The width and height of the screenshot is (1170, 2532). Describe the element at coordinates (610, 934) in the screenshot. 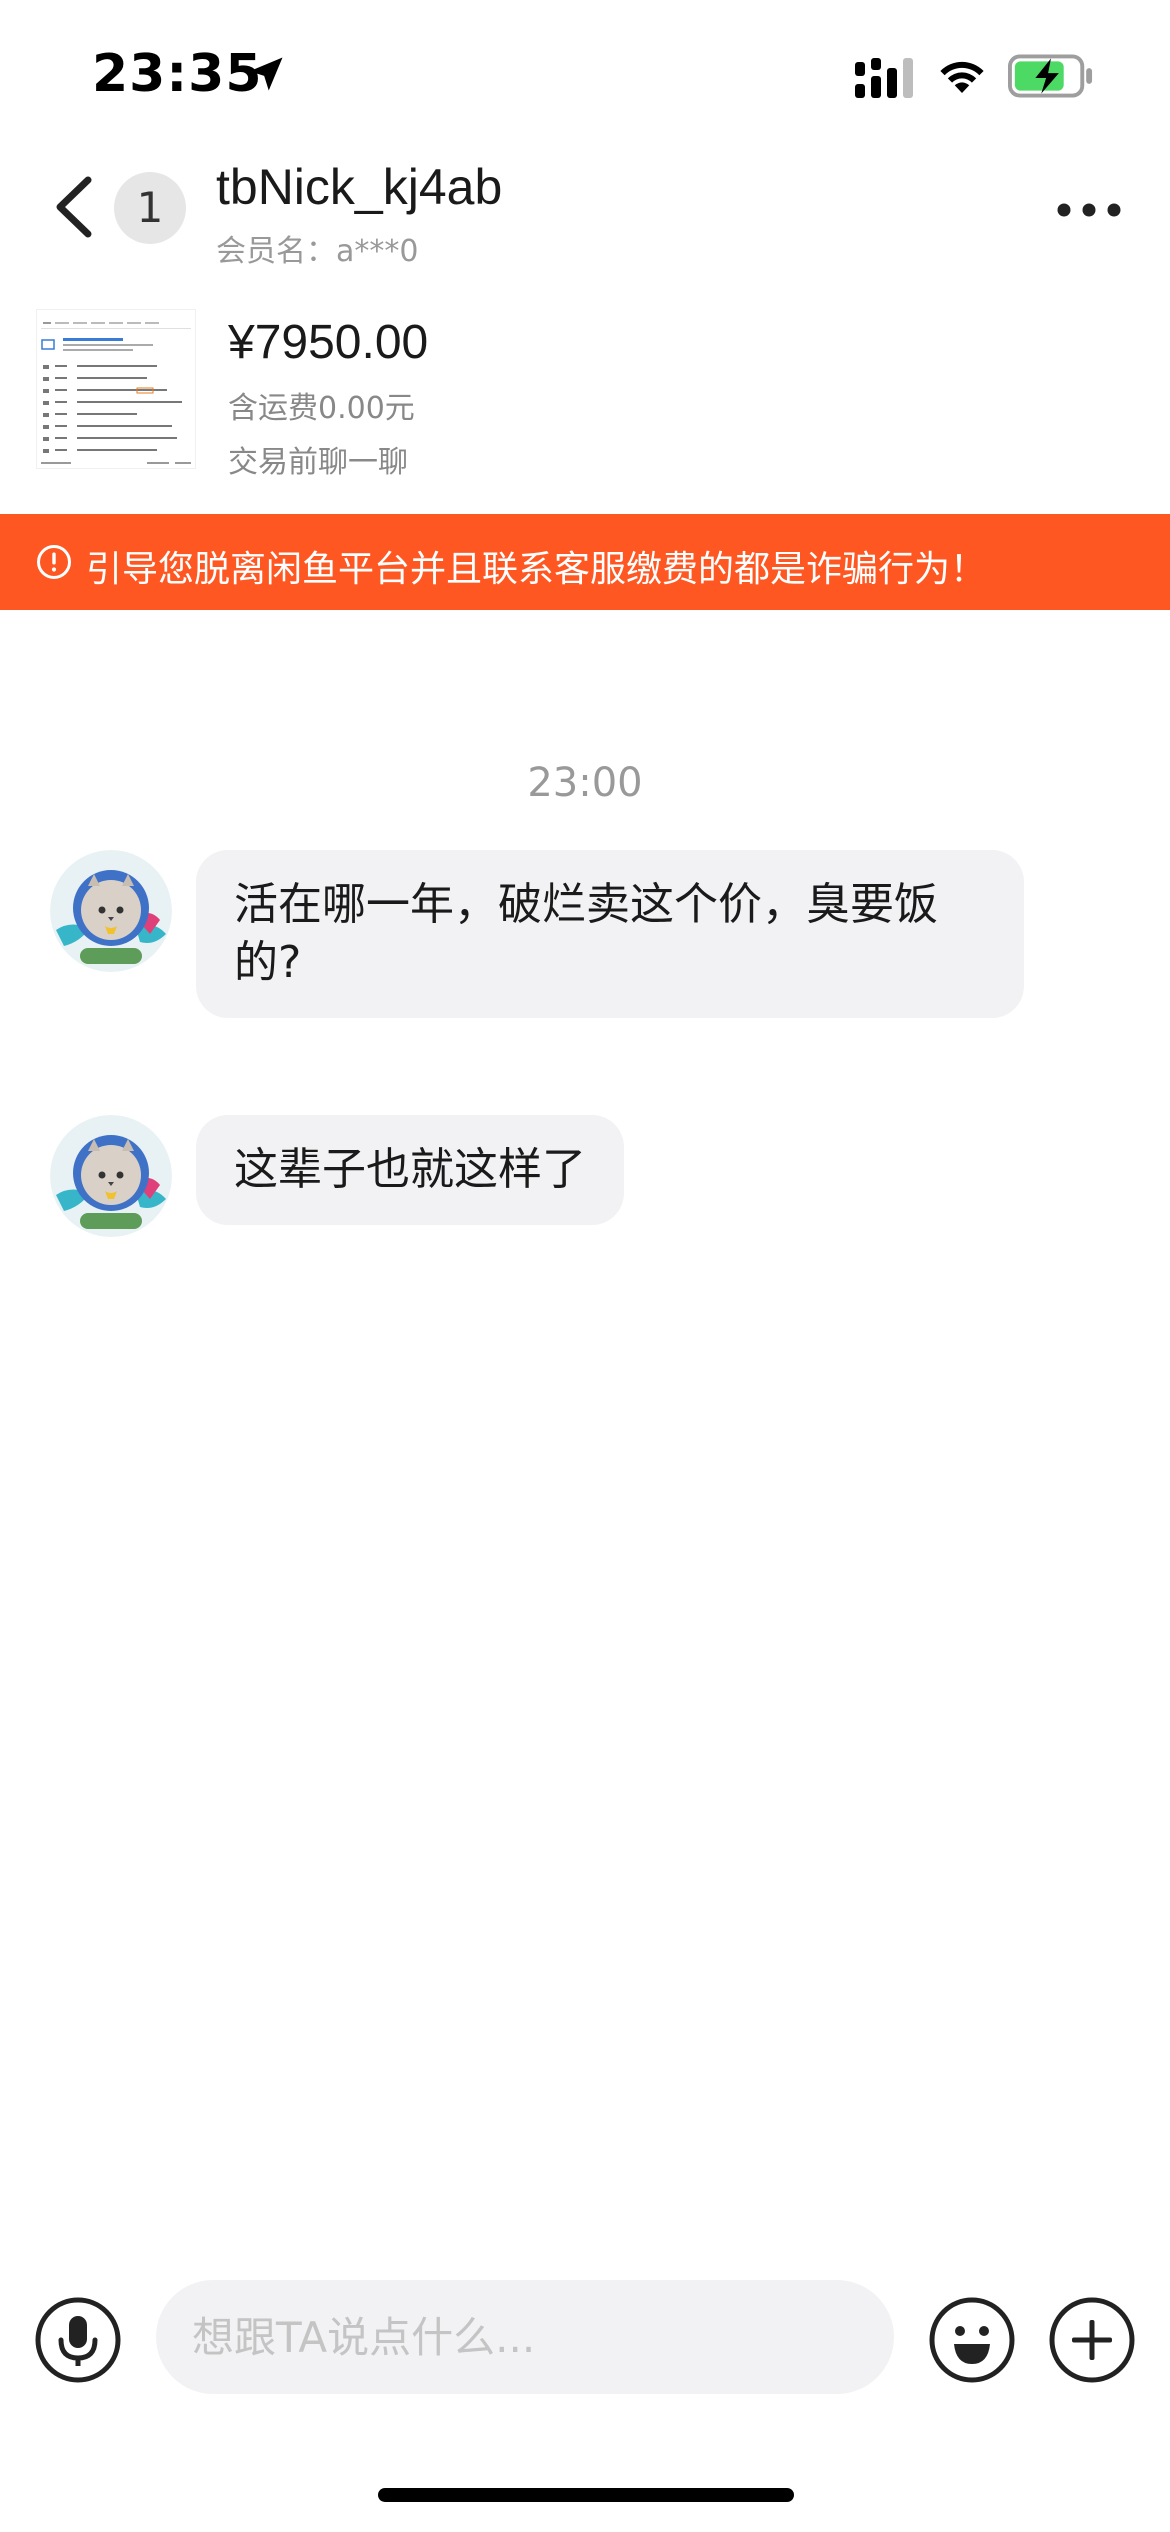

I see `message-bubble: 活在哪一年，破烂卖这个价，臭要饭的?` at that location.